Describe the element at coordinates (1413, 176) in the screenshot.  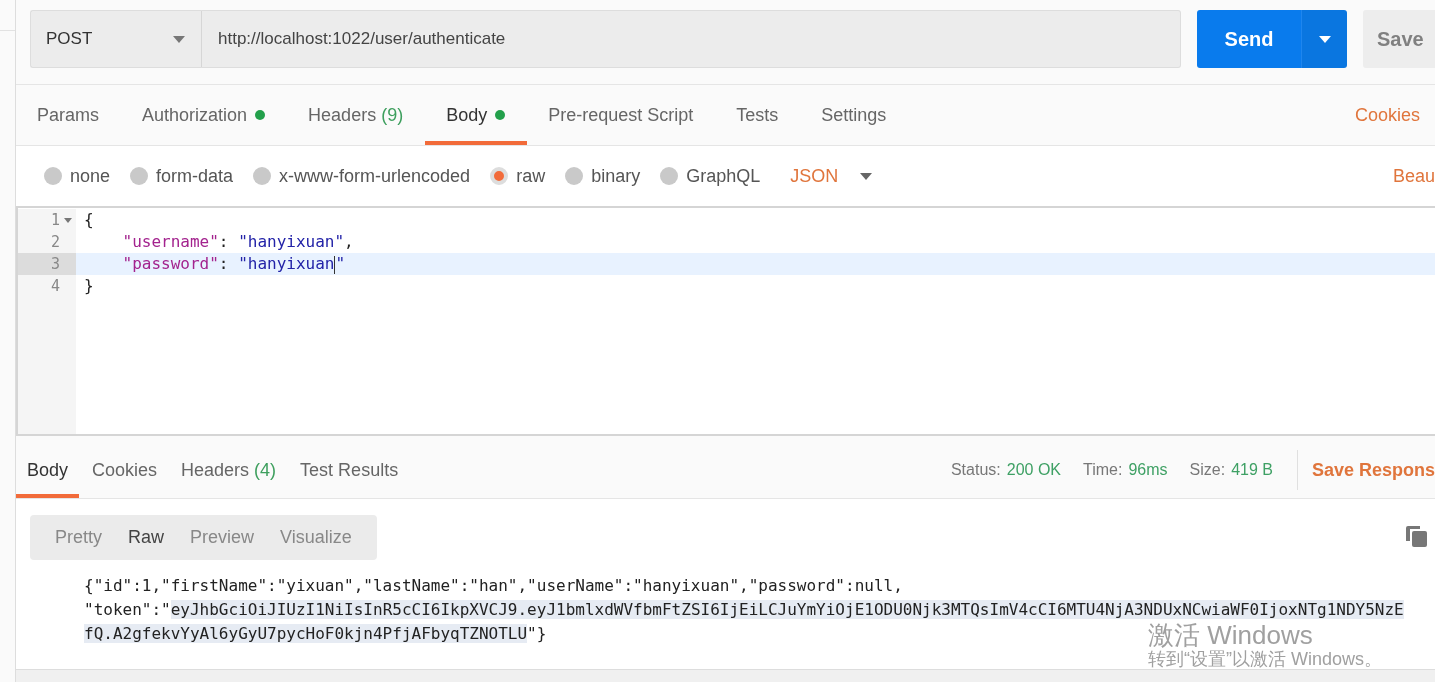
I see `beautify-link: Beau` at that location.